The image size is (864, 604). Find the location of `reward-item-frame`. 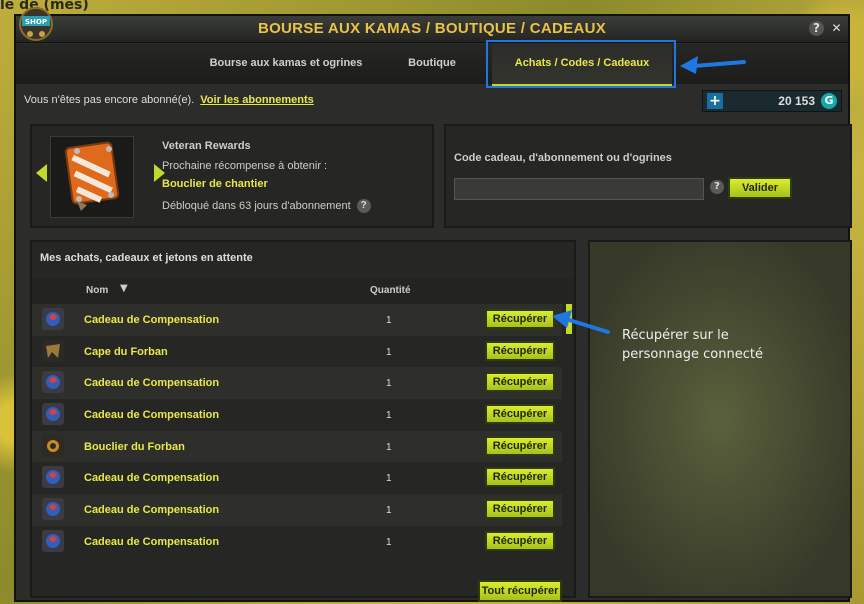

reward-item-frame is located at coordinates (92, 177).